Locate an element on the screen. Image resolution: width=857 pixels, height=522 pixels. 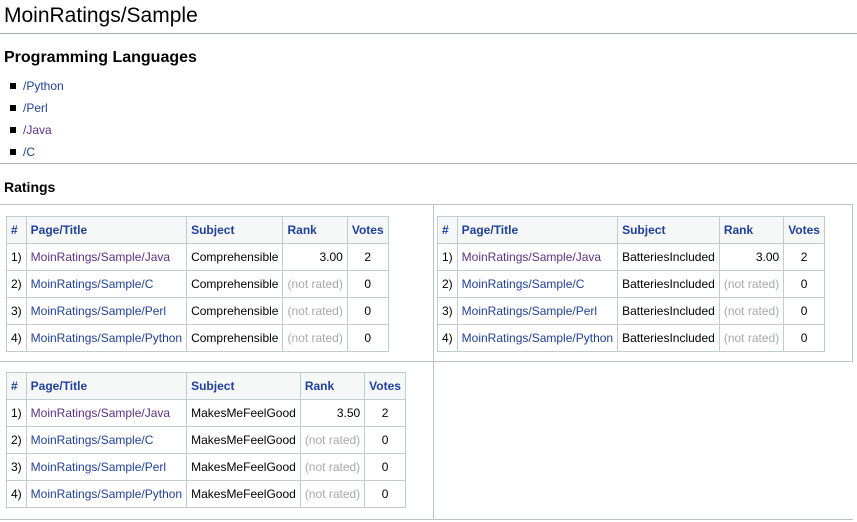
list-item: /Java is located at coordinates (32, 130).